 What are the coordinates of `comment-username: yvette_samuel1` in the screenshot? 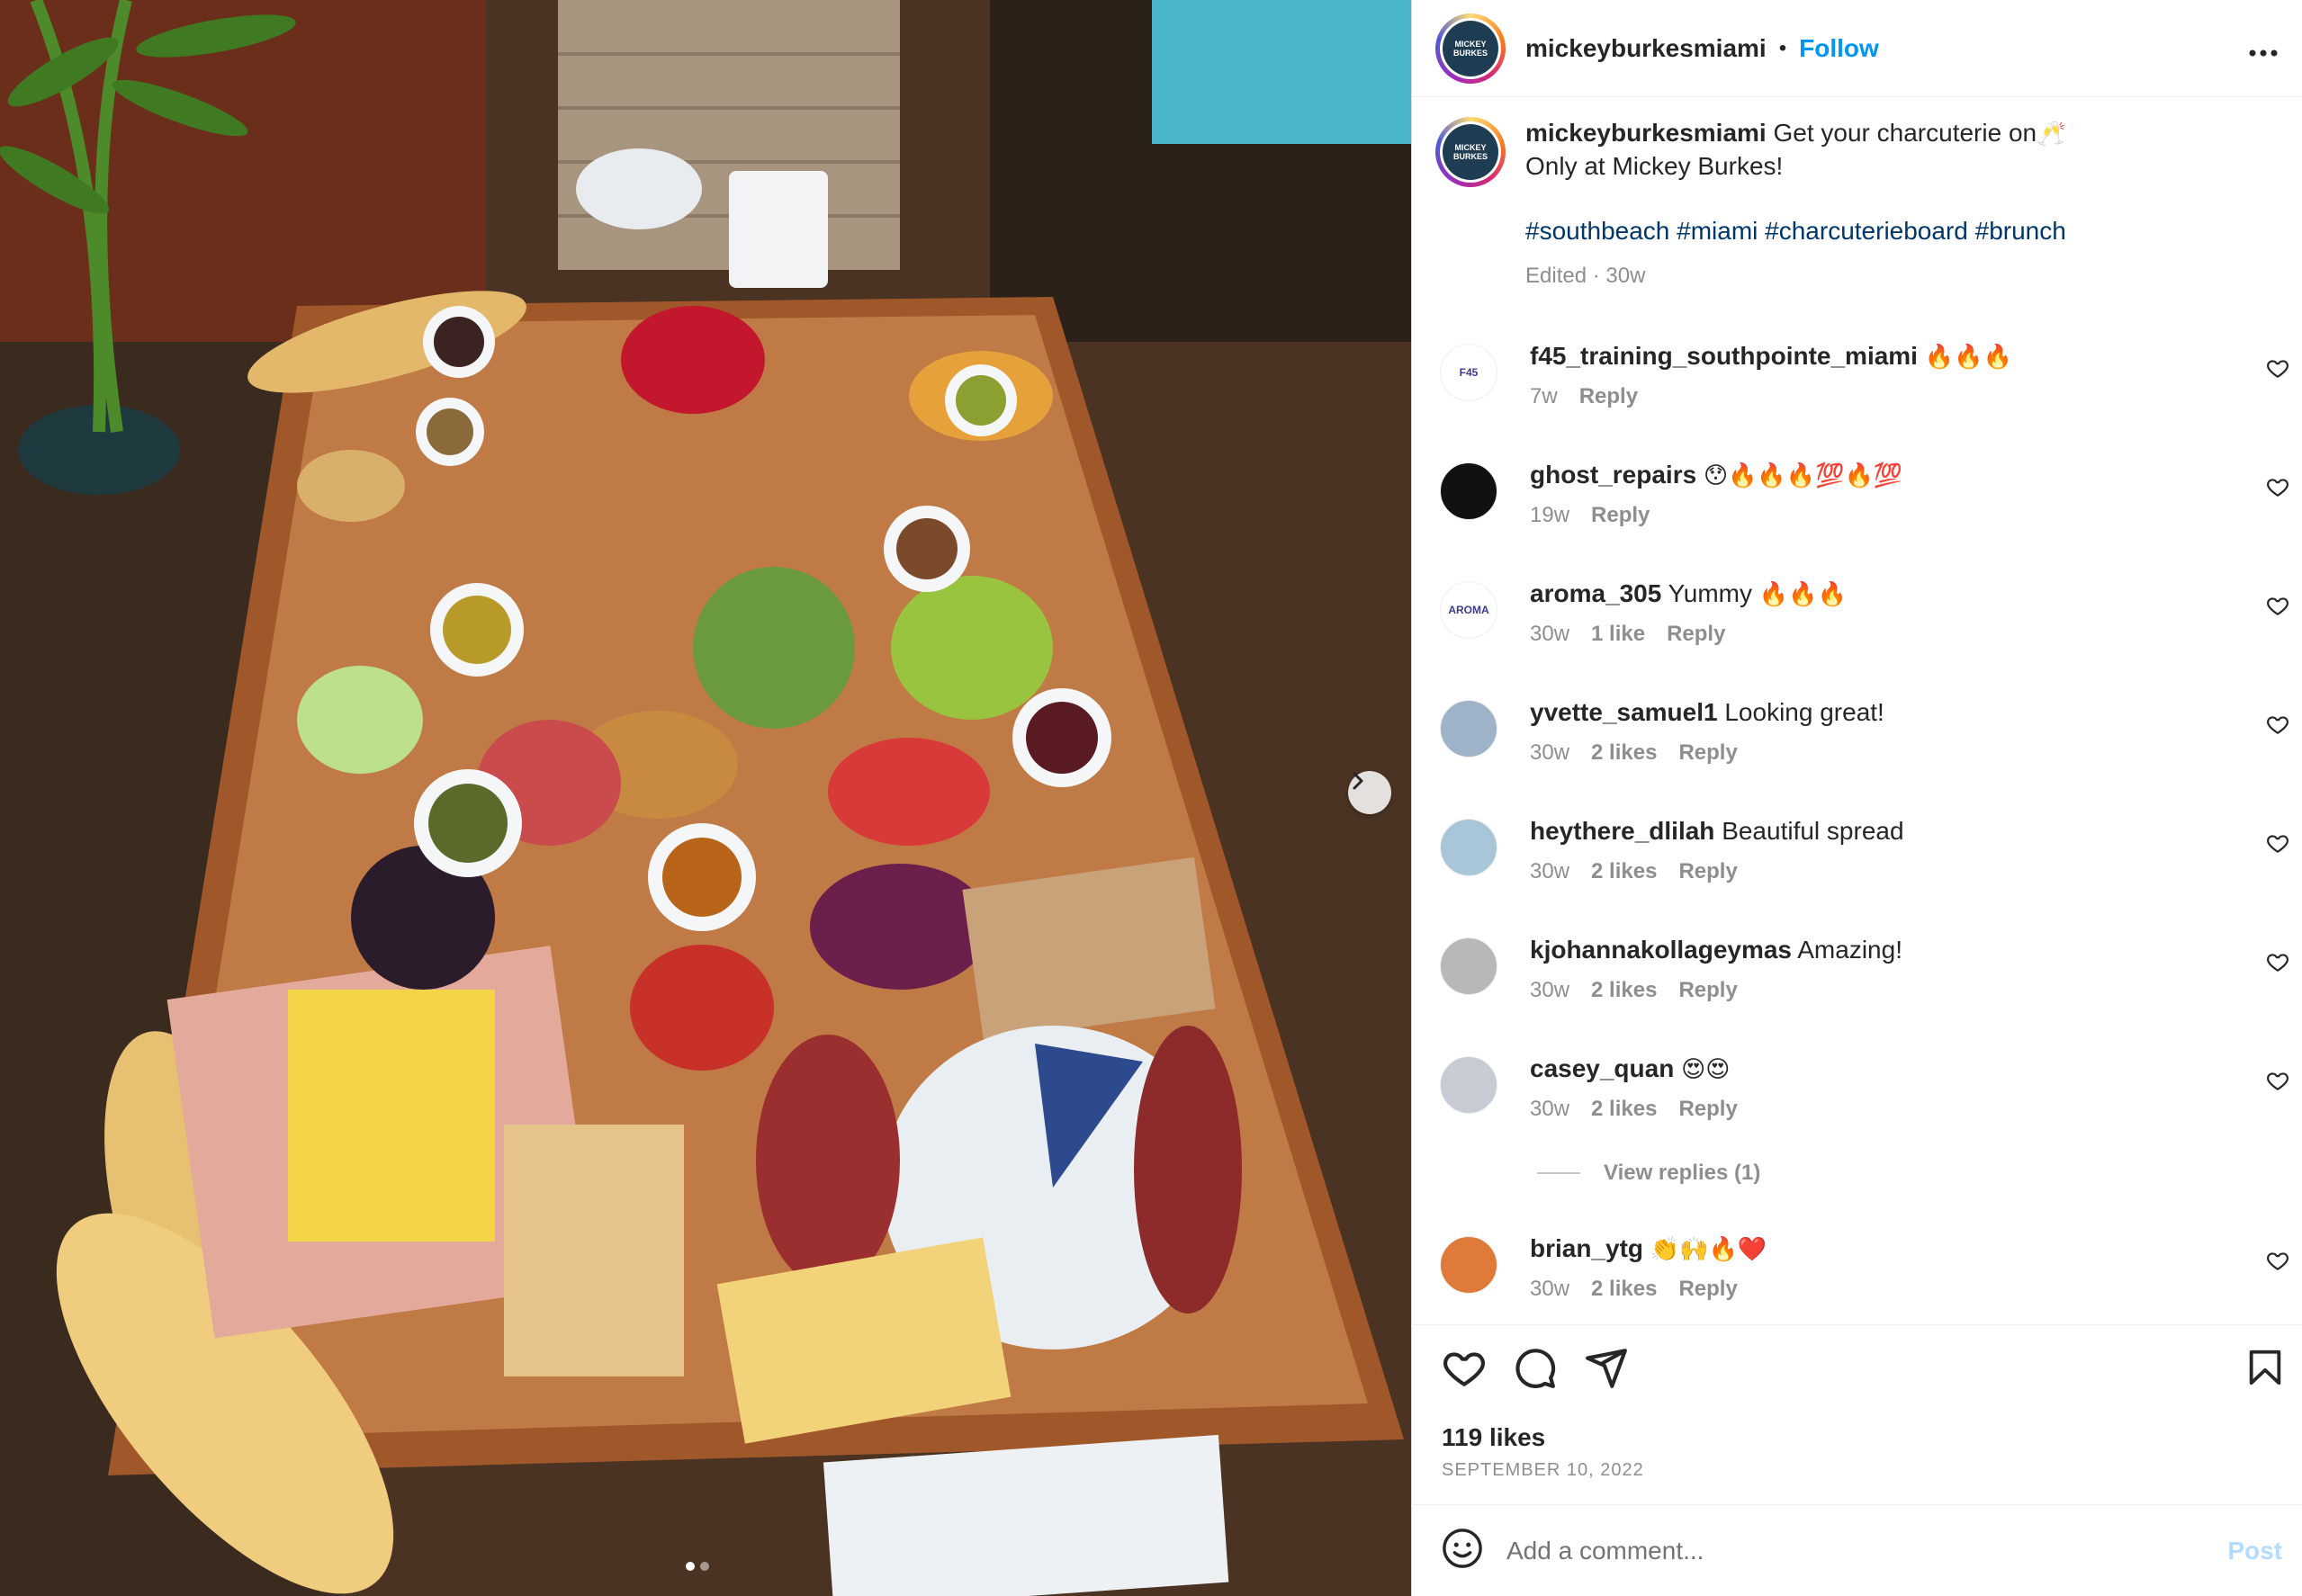 It's located at (1624, 712).